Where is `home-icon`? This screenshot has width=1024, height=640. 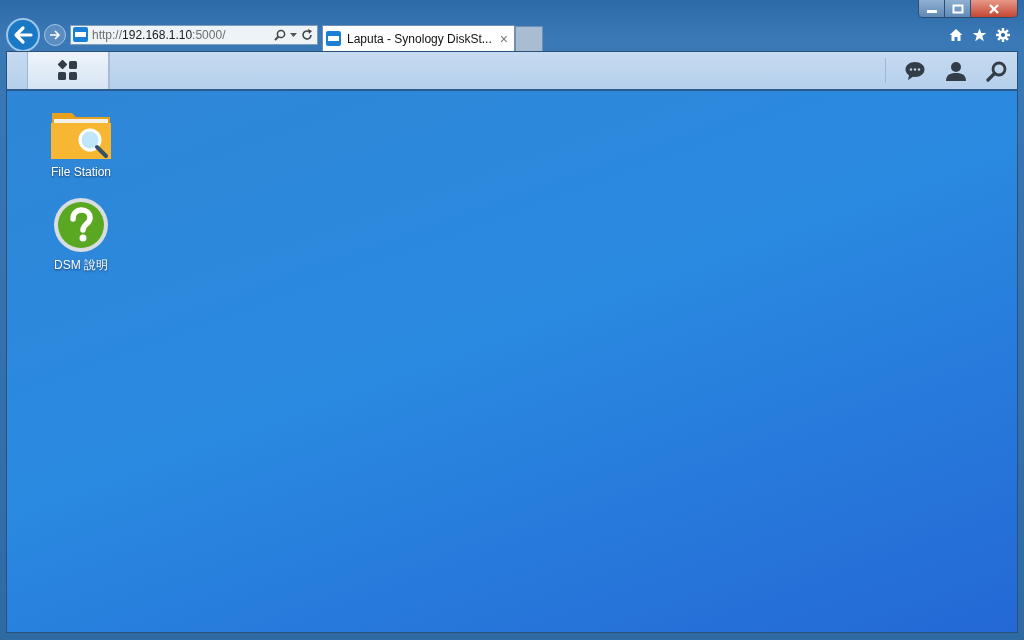
home-icon is located at coordinates (956, 34).